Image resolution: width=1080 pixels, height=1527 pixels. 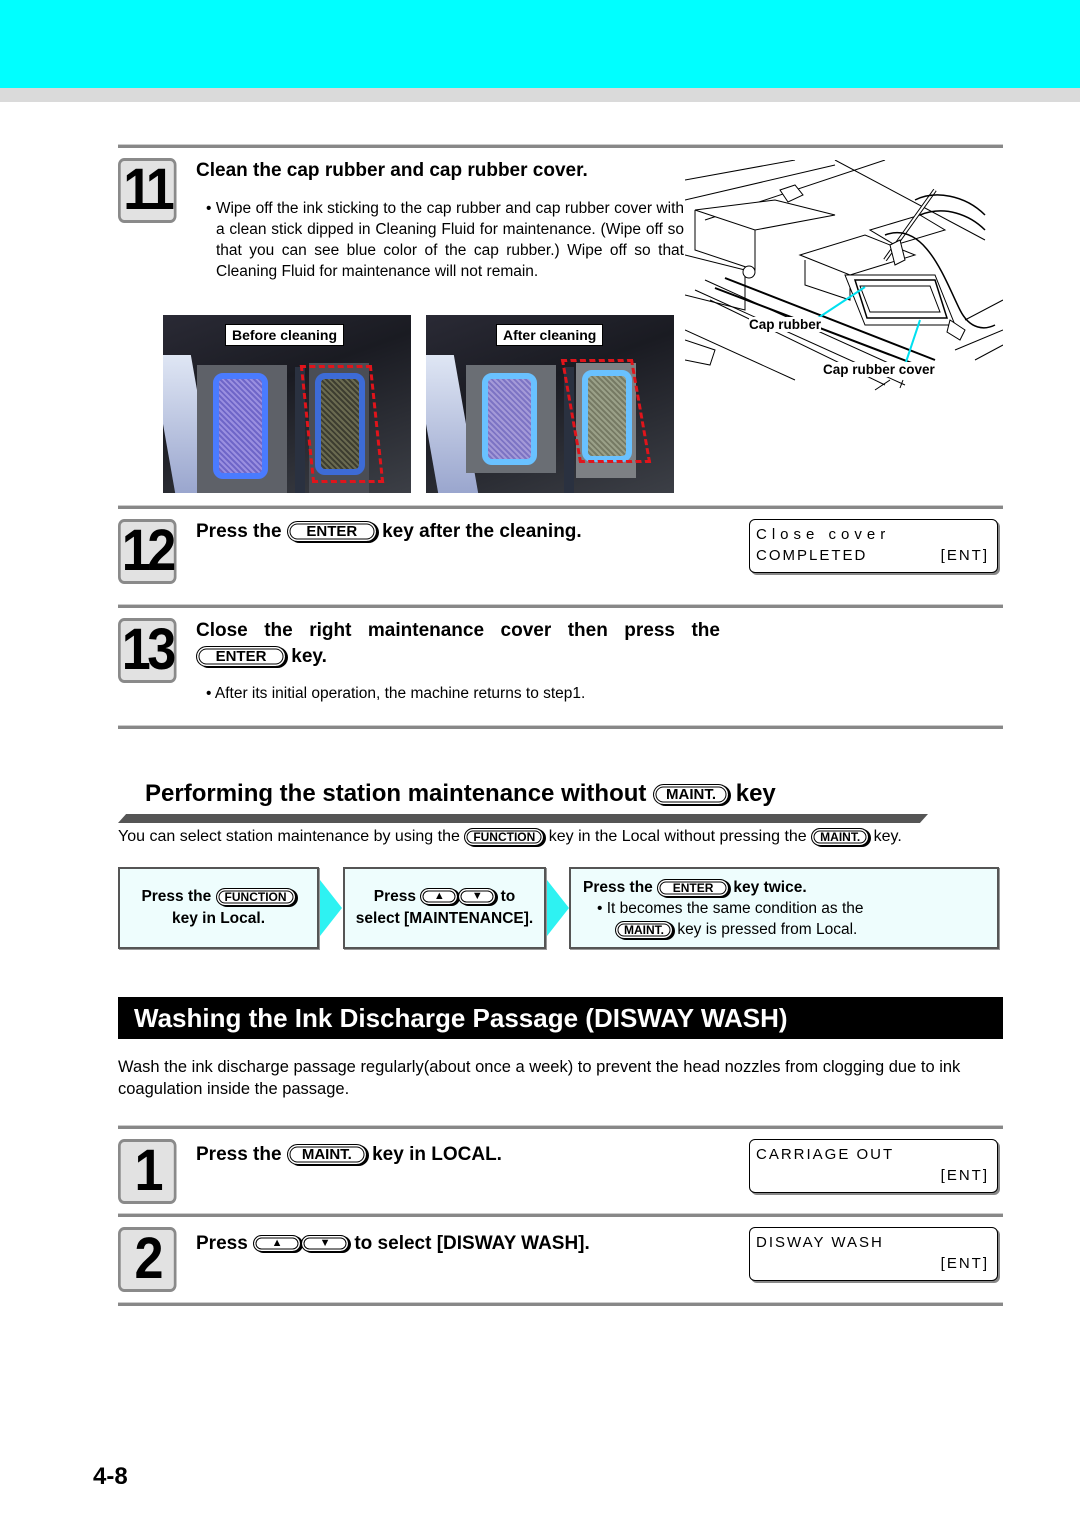 I want to click on intro-text: key., so click(x=887, y=837).